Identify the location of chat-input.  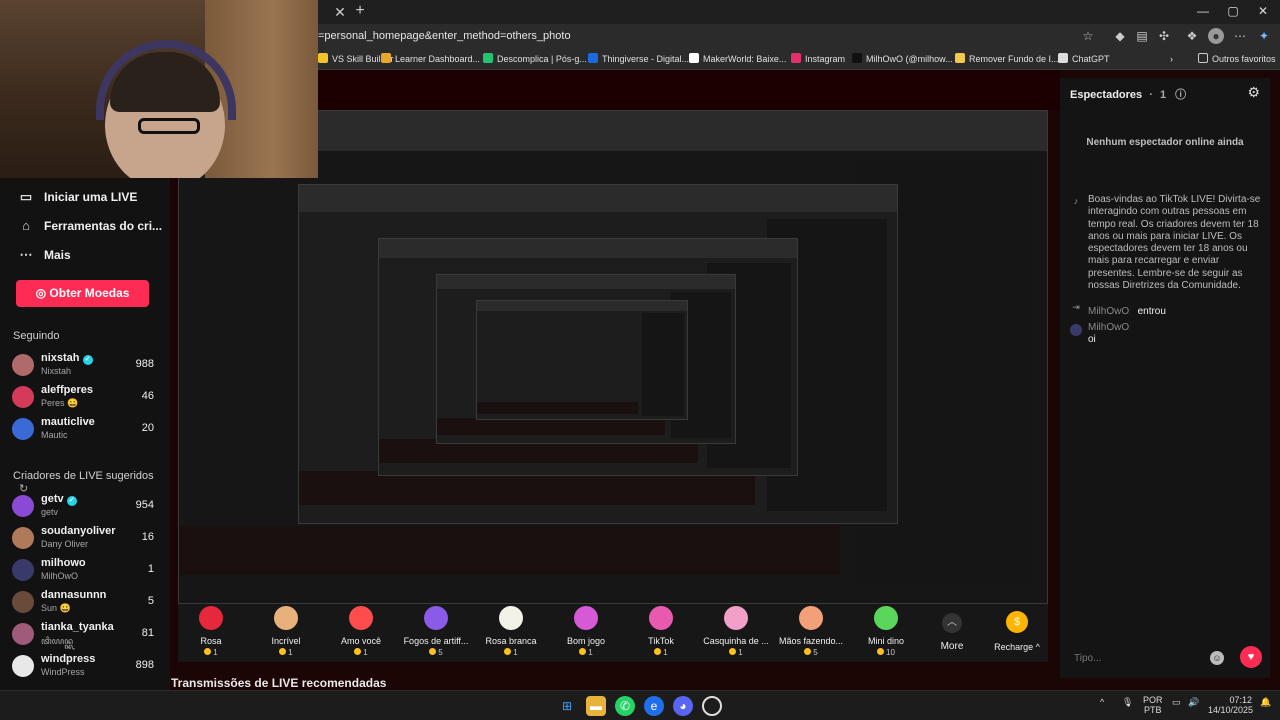
(1141, 658).